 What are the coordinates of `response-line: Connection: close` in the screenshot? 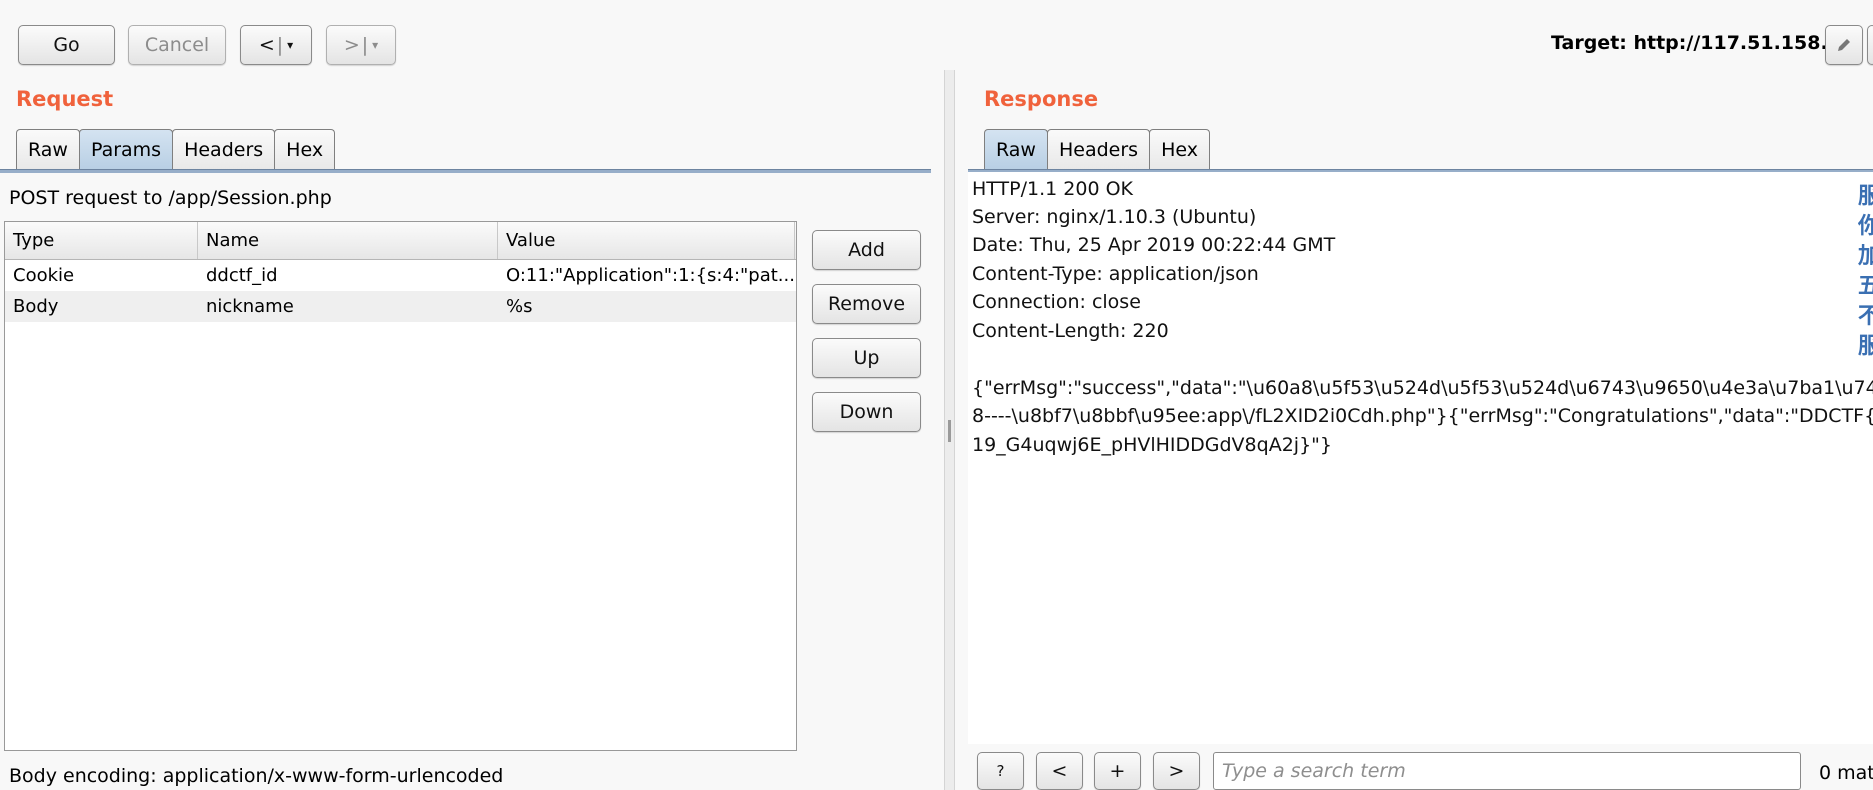 It's located at (1056, 302).